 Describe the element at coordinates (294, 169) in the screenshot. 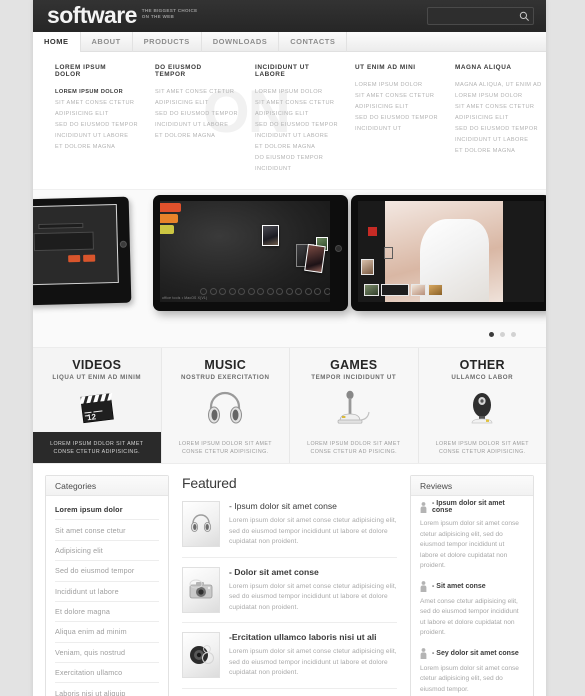

I see `mega-link: INCIDIDUNT` at that location.